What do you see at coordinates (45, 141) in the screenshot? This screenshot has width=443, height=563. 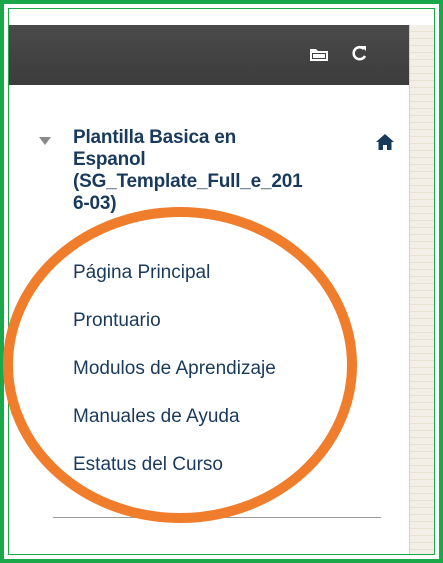 I see `triangle-down-icon` at bounding box center [45, 141].